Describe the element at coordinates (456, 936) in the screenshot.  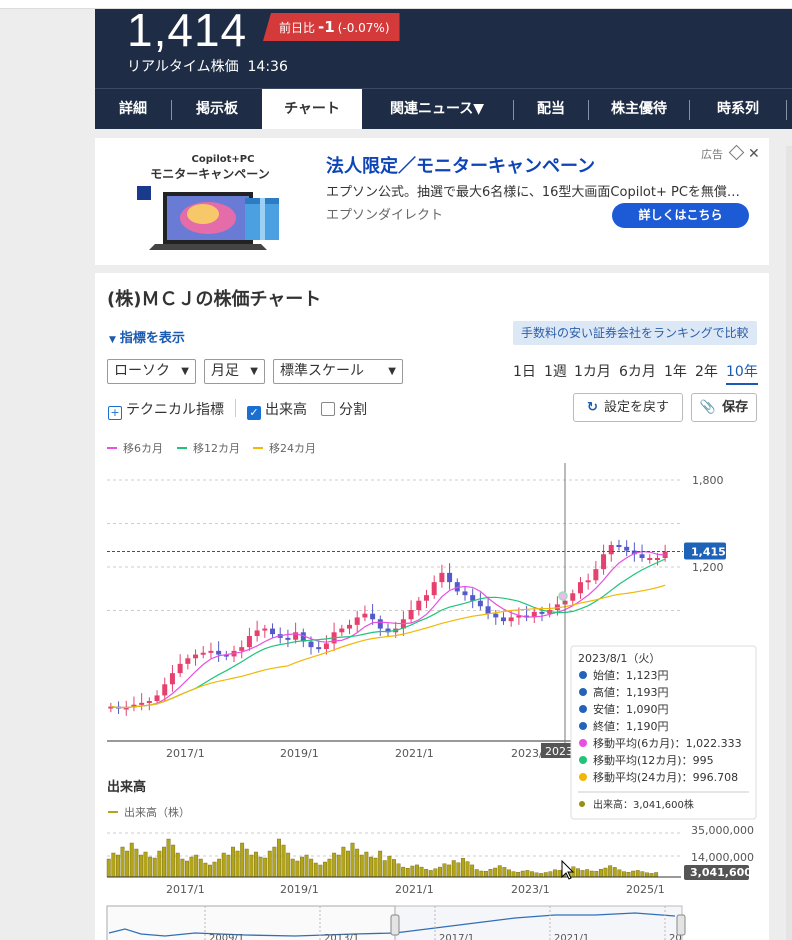
I see `navigator-tick-label: 2017/1` at that location.